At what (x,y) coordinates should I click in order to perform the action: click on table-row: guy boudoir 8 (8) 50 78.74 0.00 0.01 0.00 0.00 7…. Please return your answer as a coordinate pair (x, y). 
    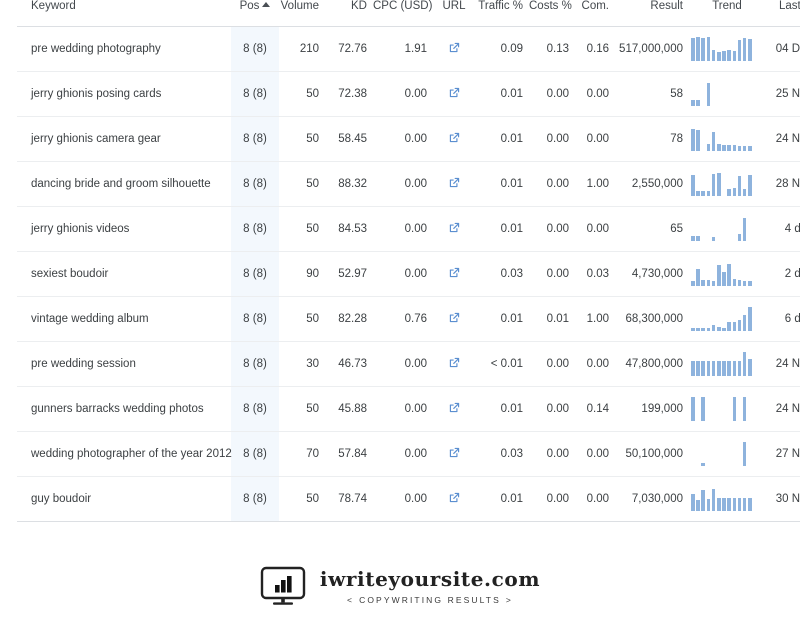
    Looking at the image, I should click on (408, 499).